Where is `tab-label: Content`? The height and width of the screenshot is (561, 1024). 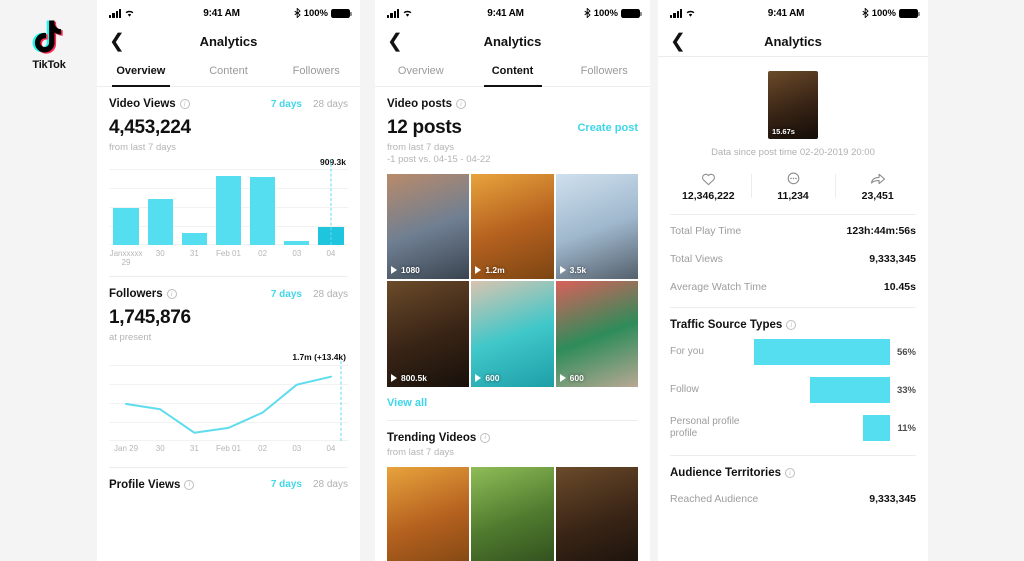
tab-label: Content is located at coordinates (512, 71).